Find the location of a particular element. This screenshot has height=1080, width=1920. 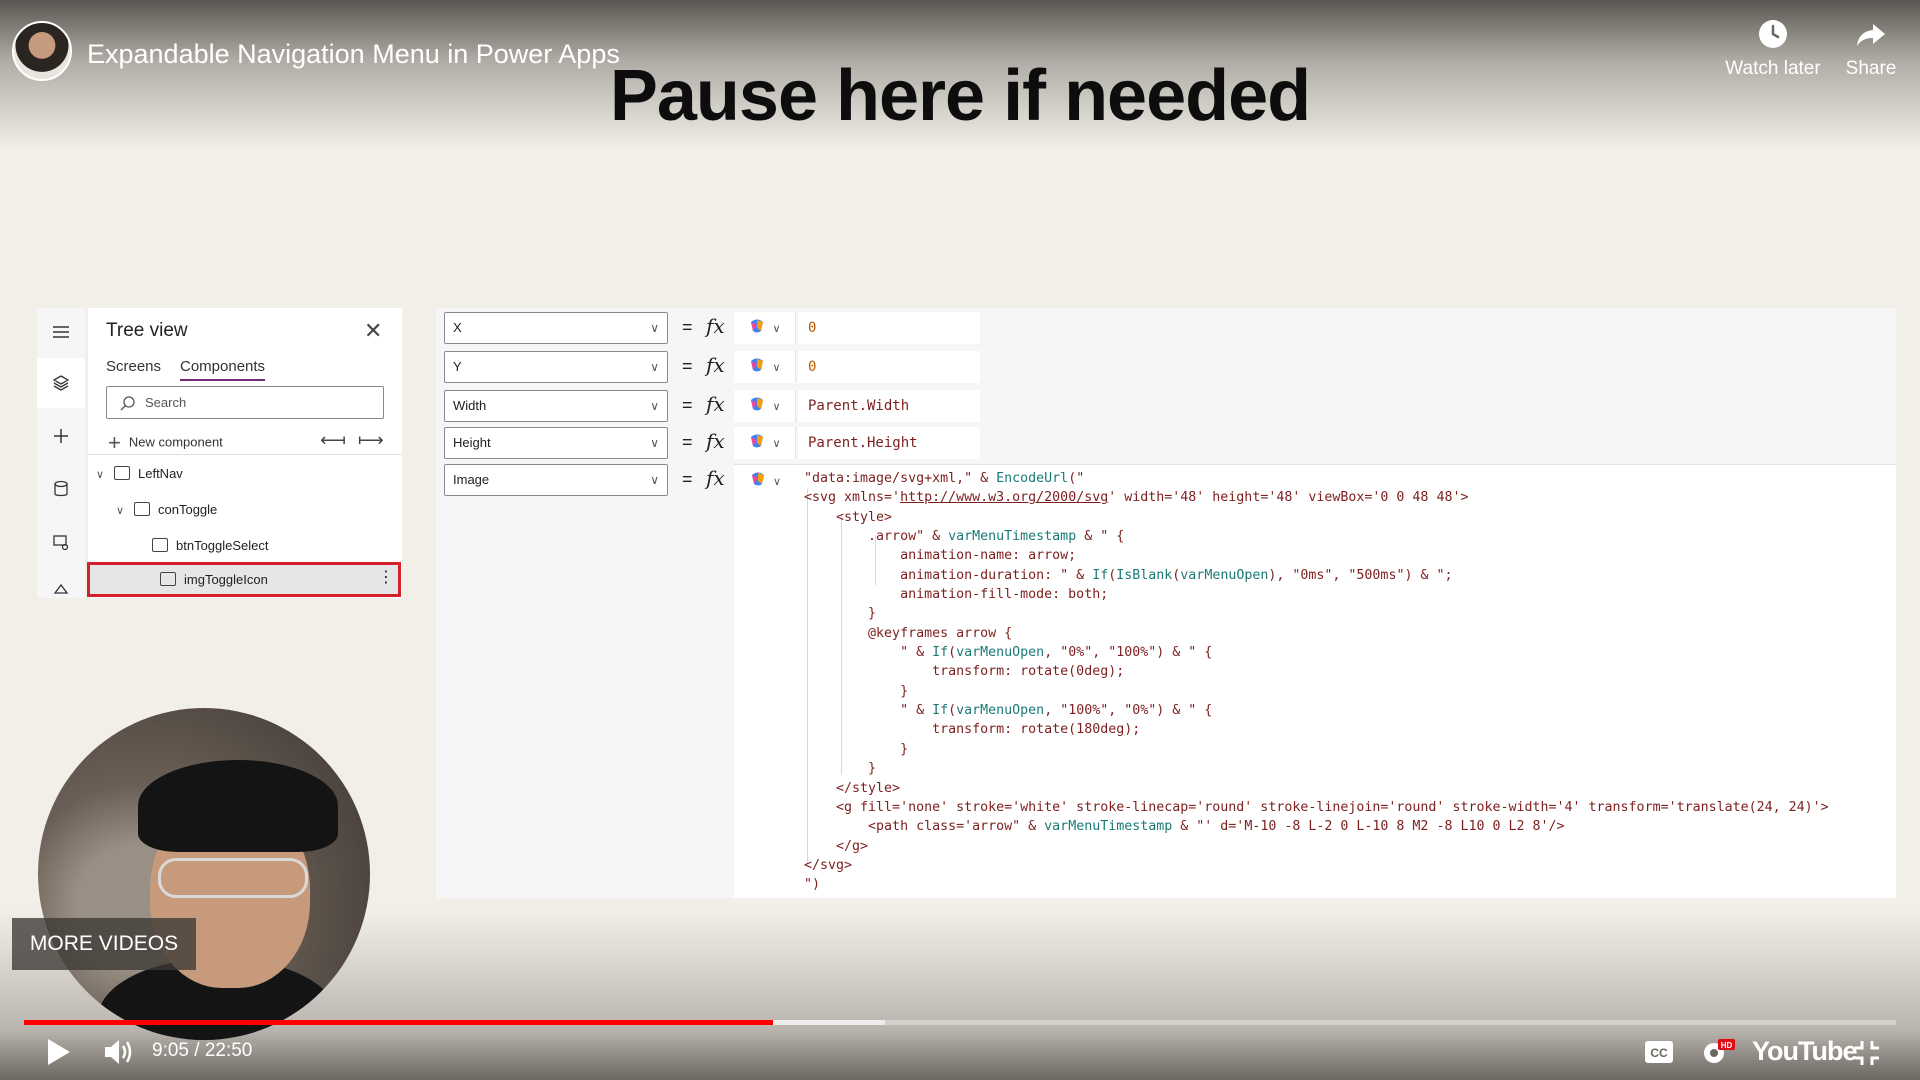

container-icon is located at coordinates (142, 509).